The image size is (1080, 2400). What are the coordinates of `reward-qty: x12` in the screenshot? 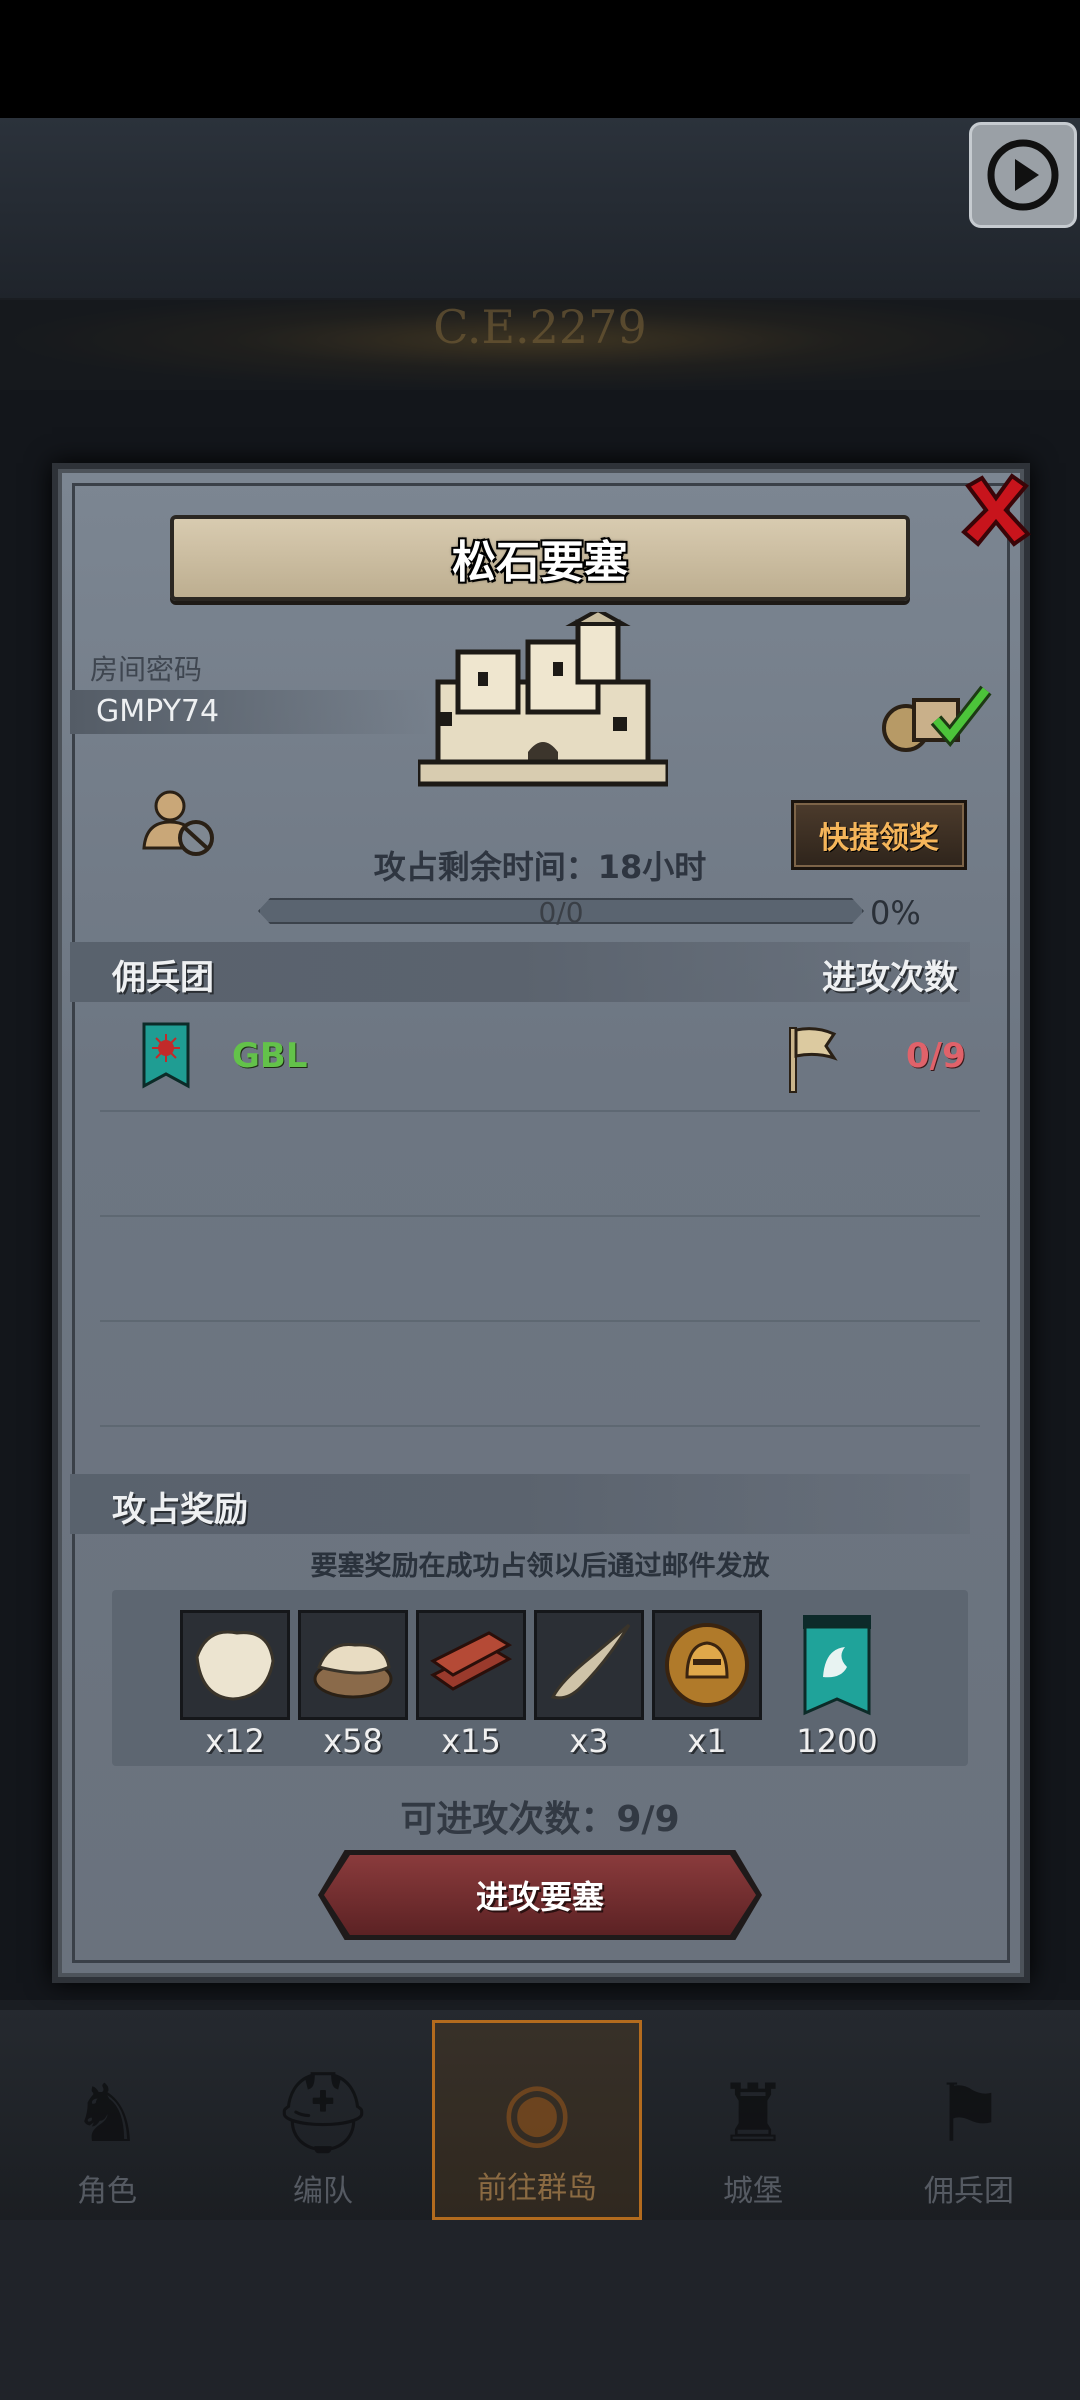 It's located at (235, 1741).